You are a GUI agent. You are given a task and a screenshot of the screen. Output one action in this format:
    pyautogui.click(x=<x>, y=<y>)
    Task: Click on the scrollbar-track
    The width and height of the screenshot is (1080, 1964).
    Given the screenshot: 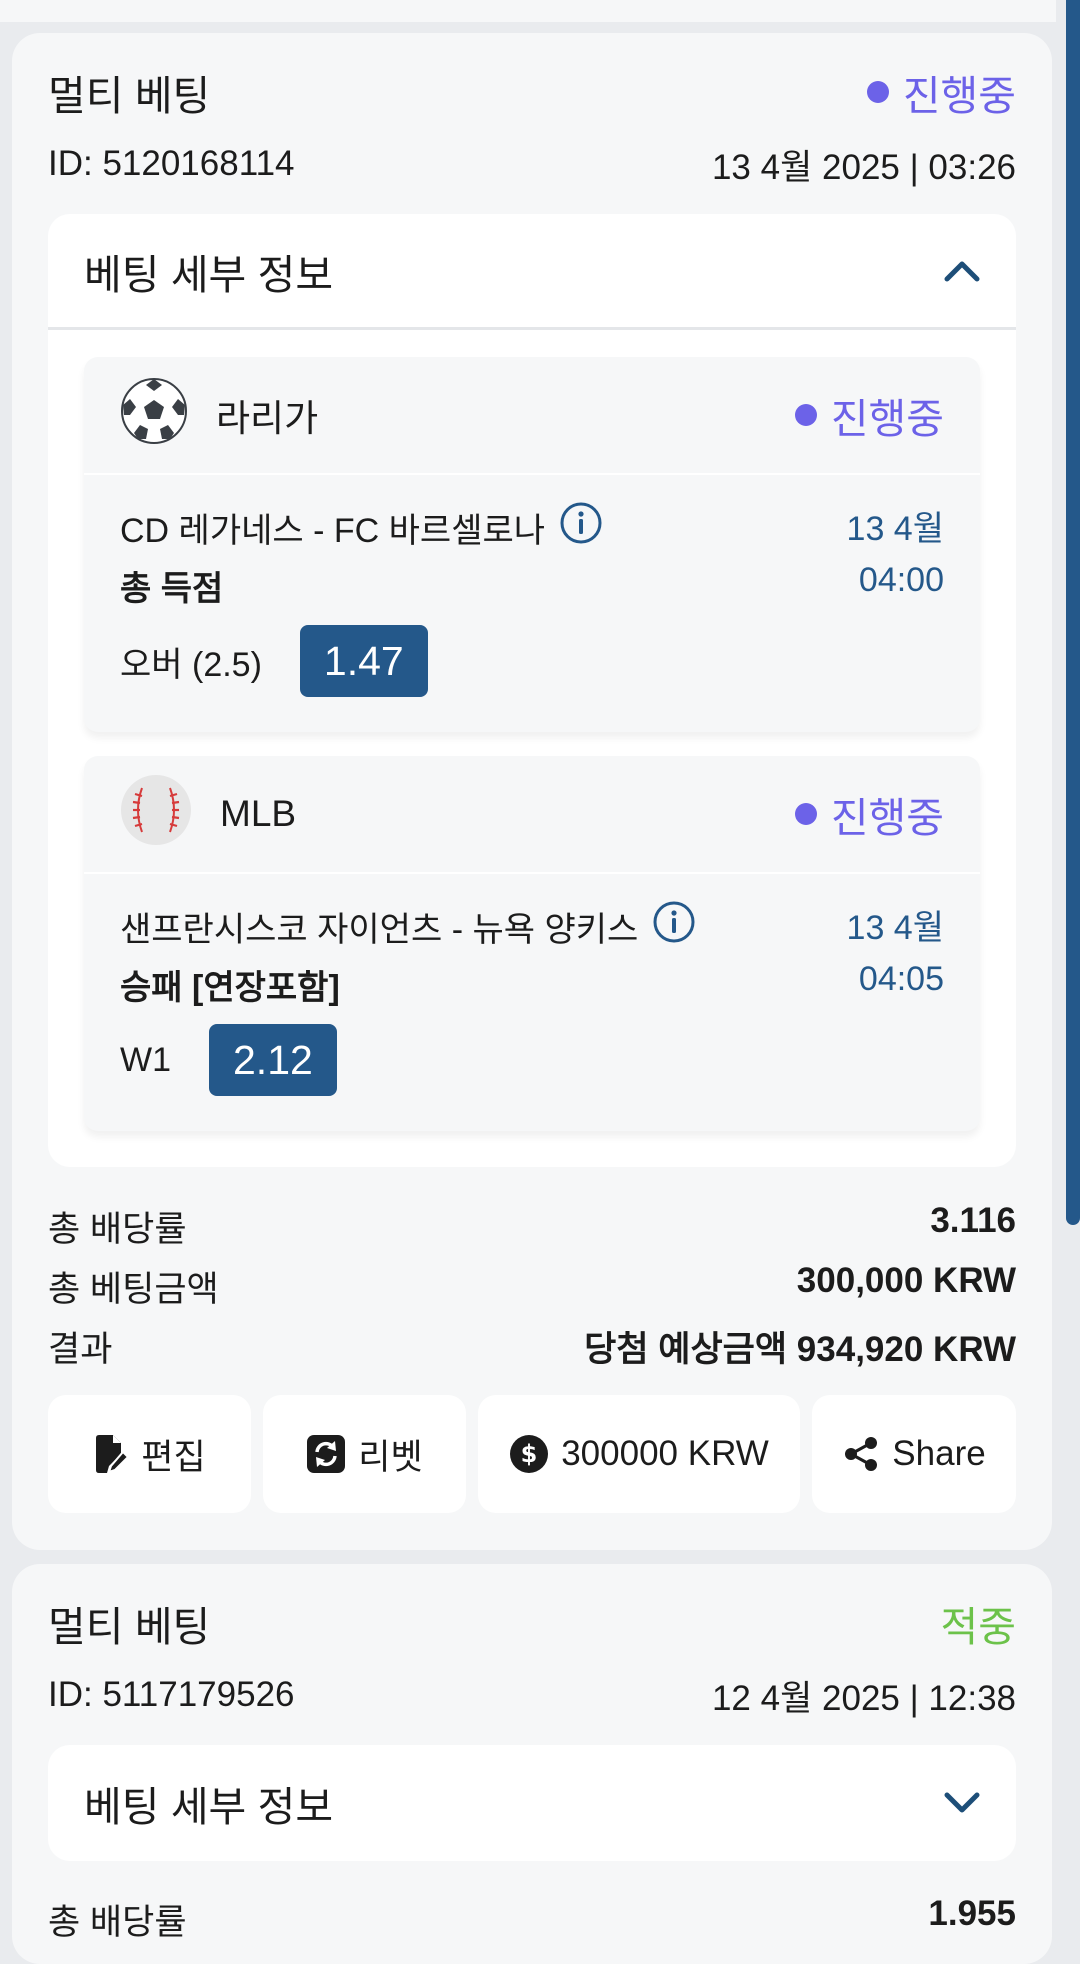 What is the action you would take?
    pyautogui.click(x=1073, y=958)
    